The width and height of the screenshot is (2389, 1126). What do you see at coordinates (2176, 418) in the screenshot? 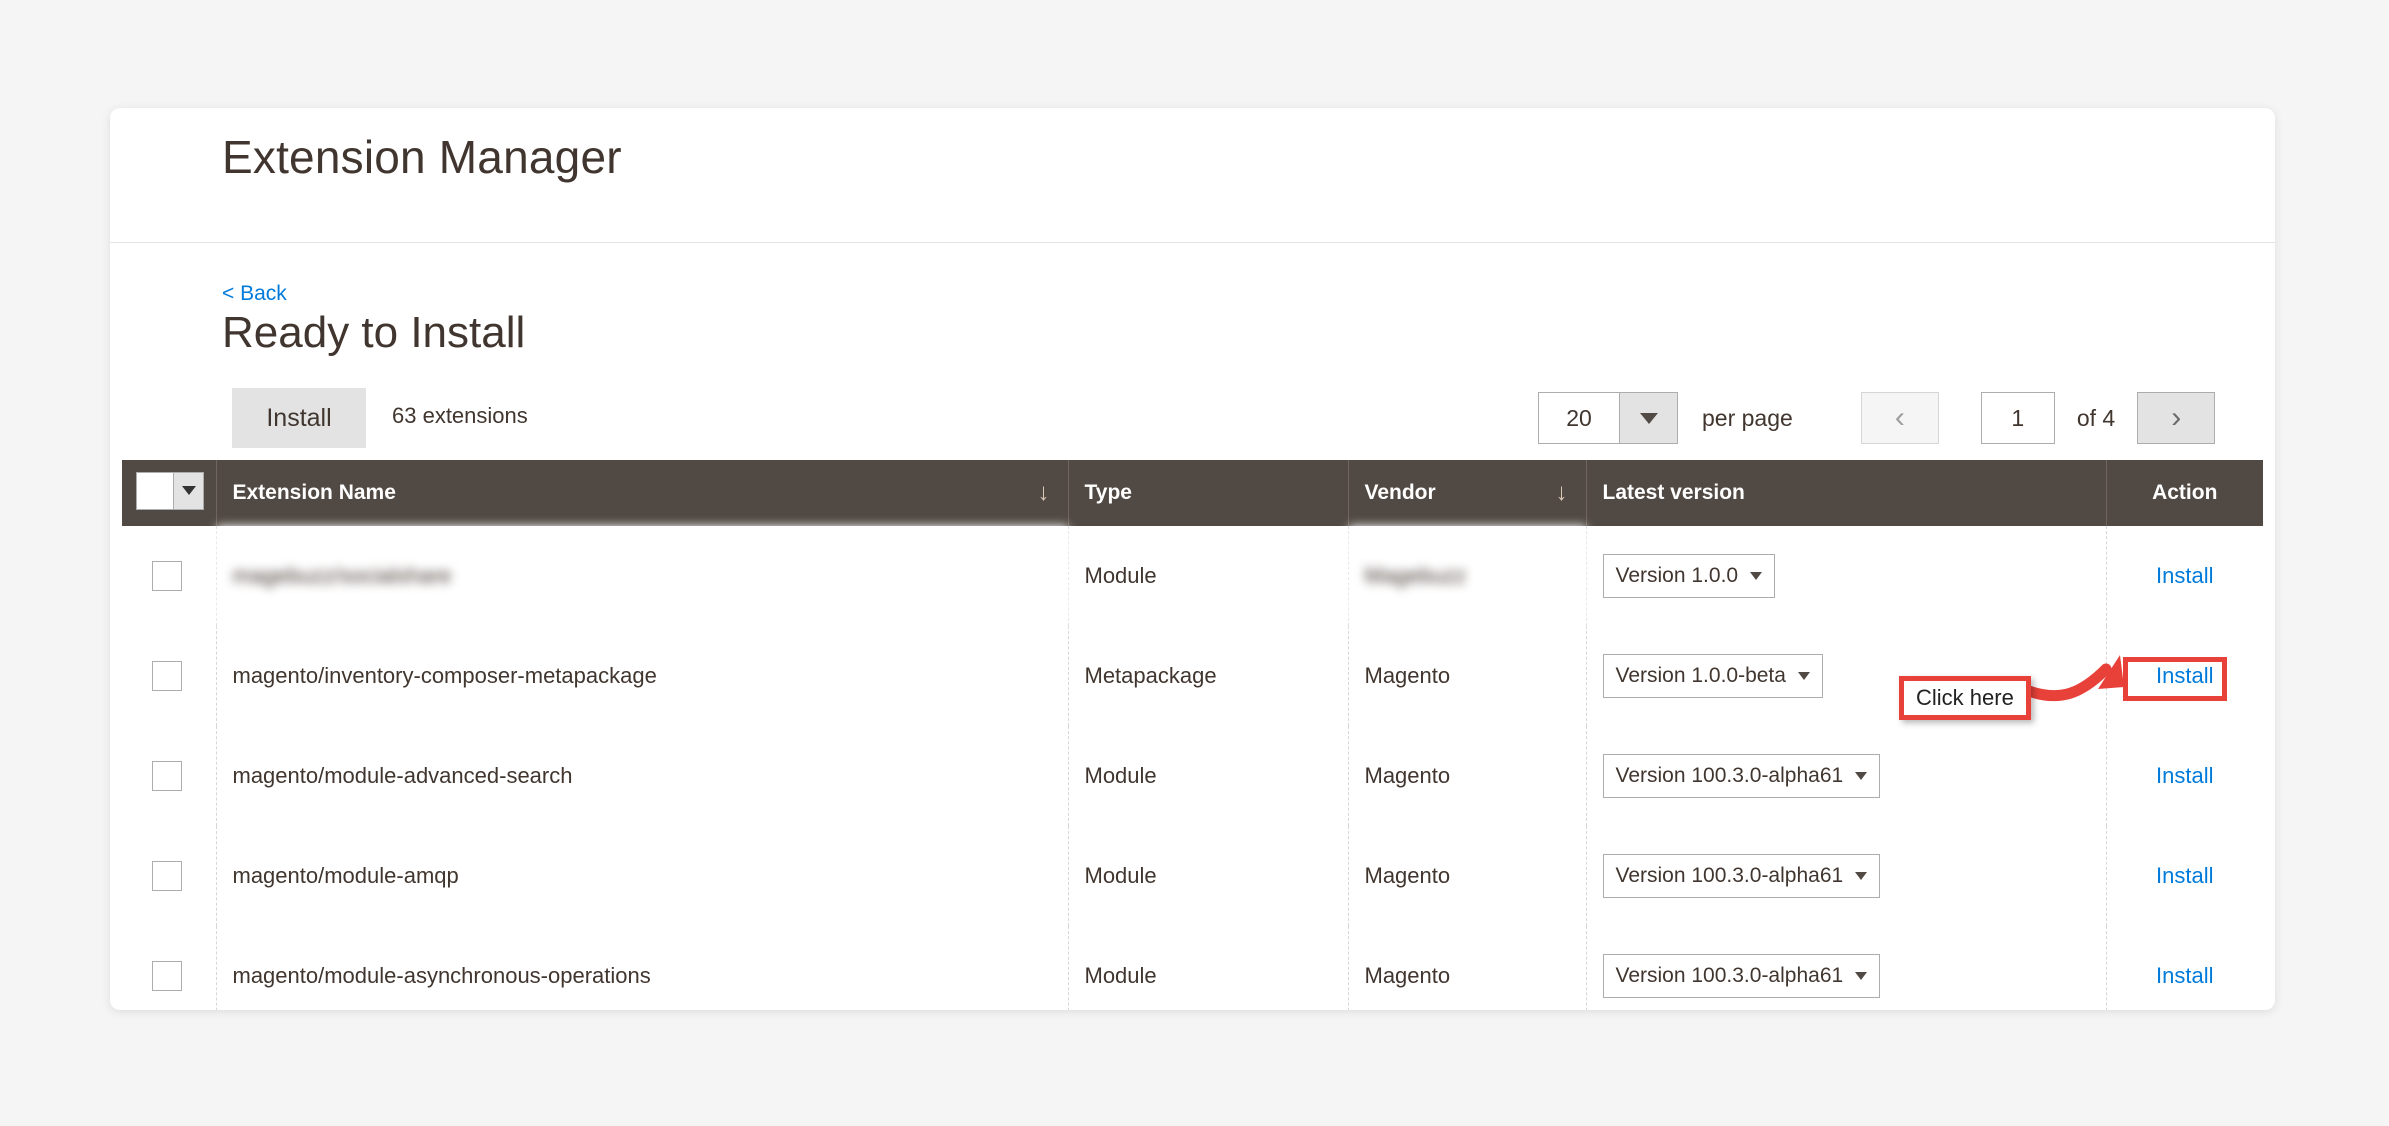
I see `next-page-button: ›` at bounding box center [2176, 418].